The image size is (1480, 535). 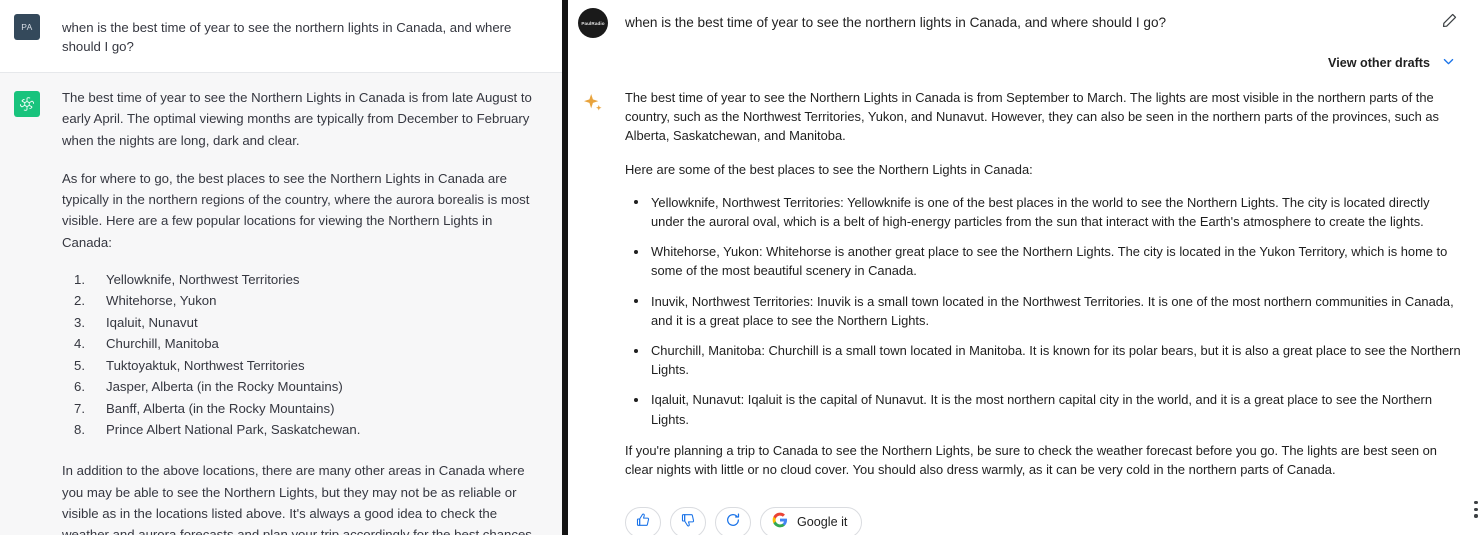 I want to click on thumbs-down-button, so click(x=688, y=521).